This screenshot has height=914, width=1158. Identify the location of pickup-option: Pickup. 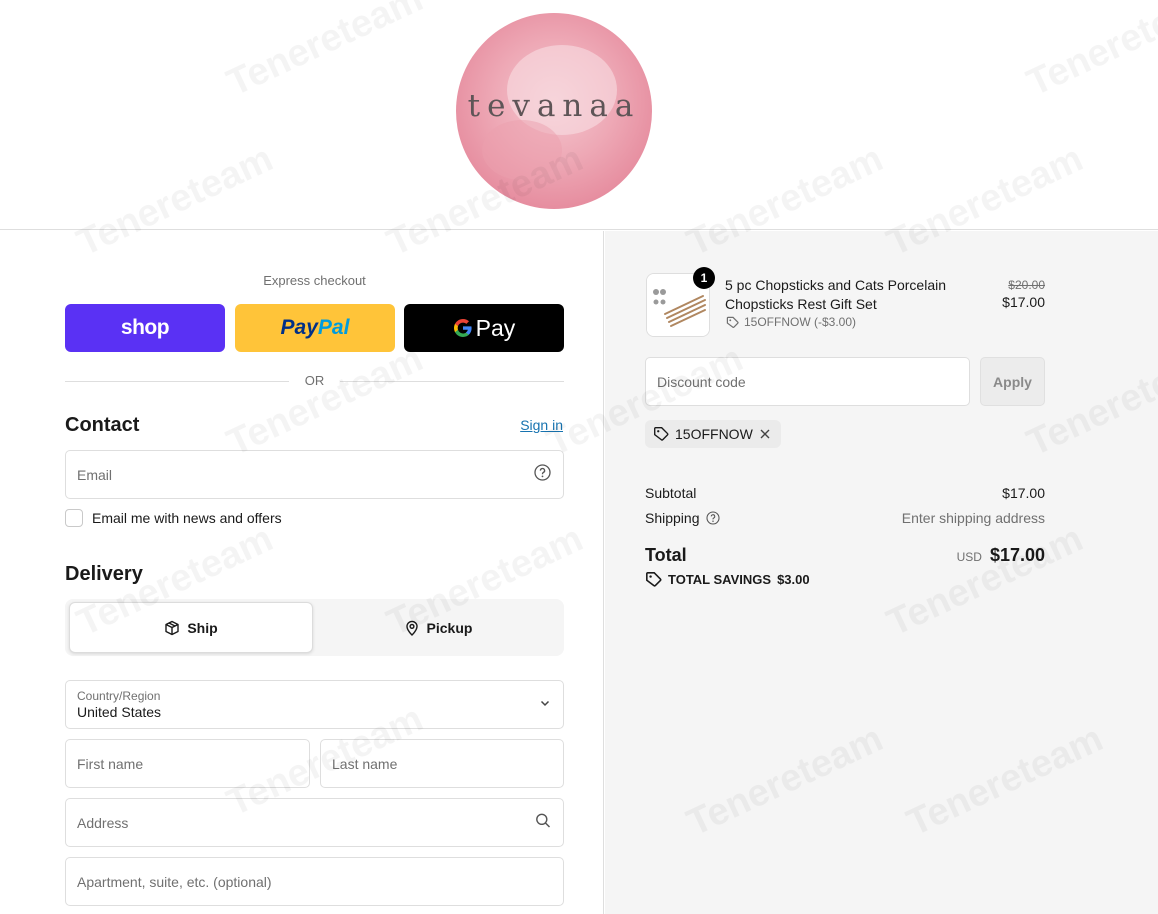
(438, 627).